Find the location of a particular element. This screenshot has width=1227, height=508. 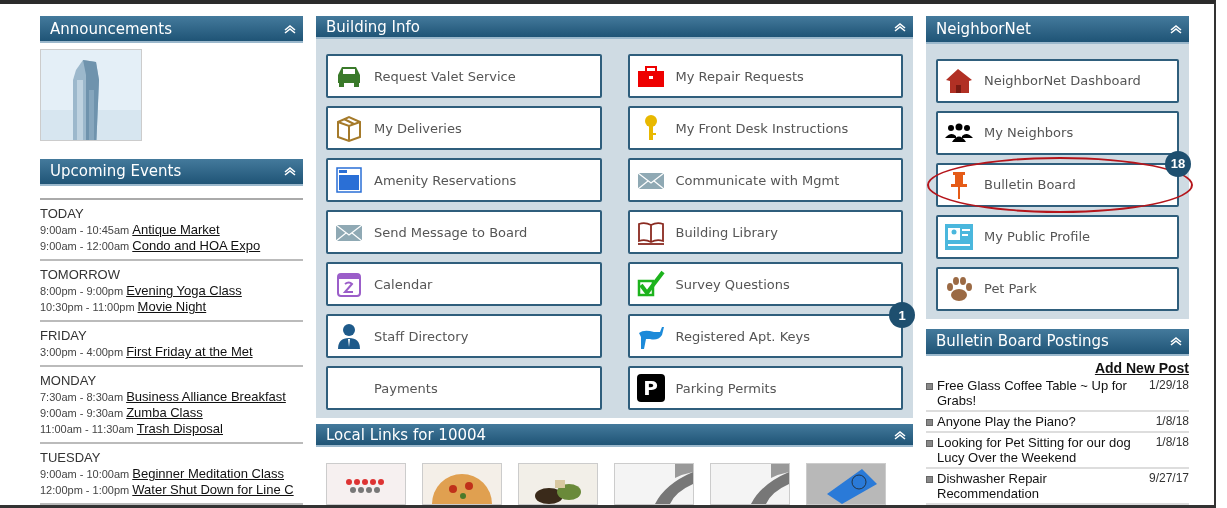

event-time: 11:00am - 11:30am is located at coordinates (87, 429).